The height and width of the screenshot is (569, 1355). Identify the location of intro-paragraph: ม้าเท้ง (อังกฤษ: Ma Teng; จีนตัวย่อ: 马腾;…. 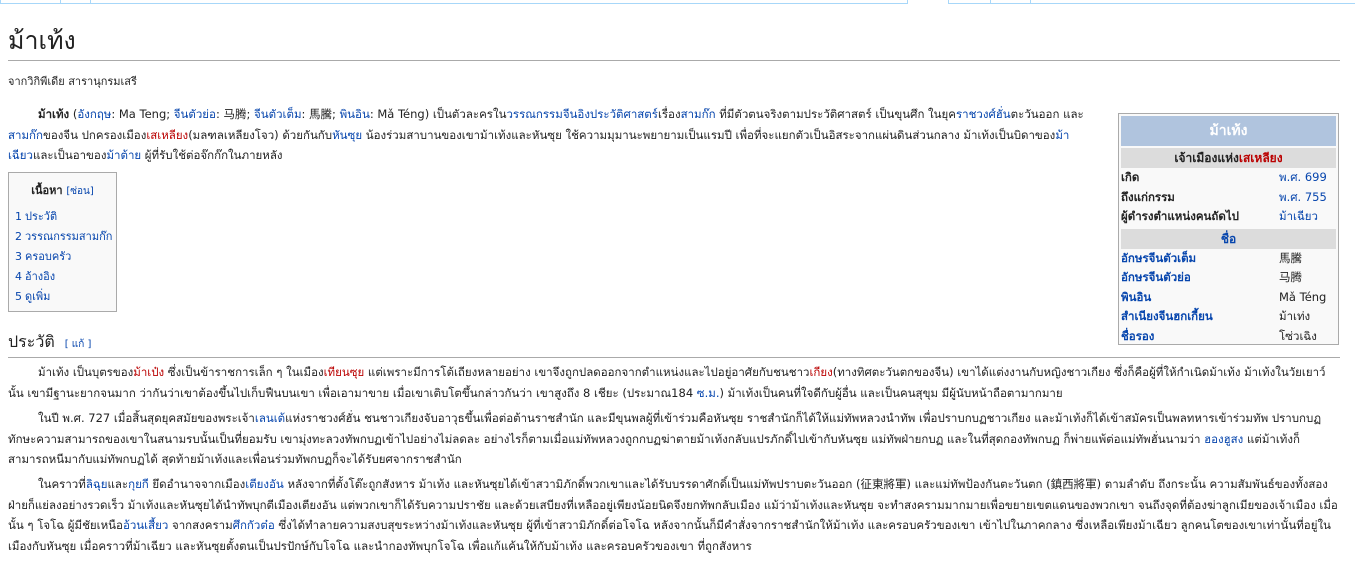
(550, 135).